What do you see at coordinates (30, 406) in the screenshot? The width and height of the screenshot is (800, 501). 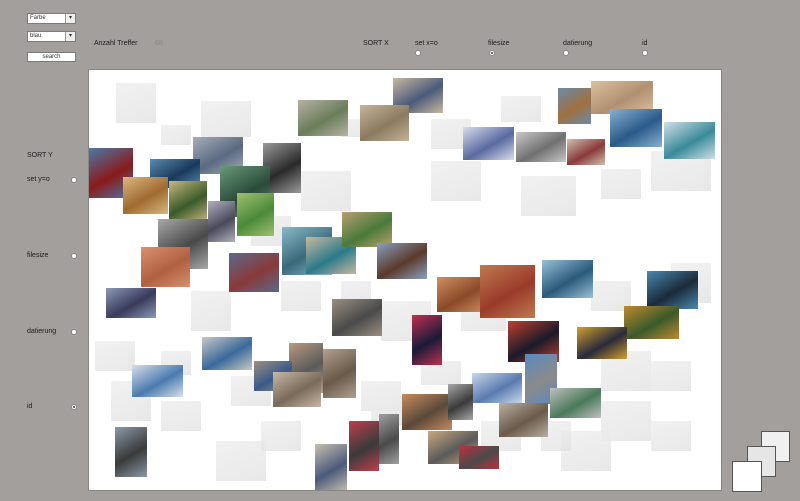 I see `sort-y-option-label: id` at bounding box center [30, 406].